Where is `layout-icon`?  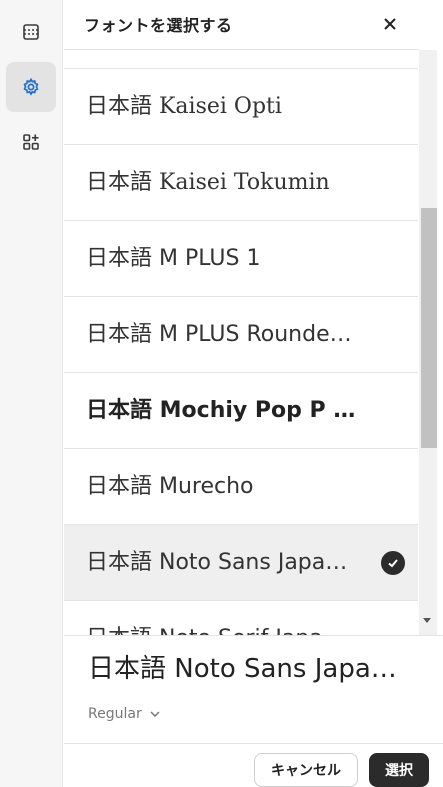 layout-icon is located at coordinates (31, 32).